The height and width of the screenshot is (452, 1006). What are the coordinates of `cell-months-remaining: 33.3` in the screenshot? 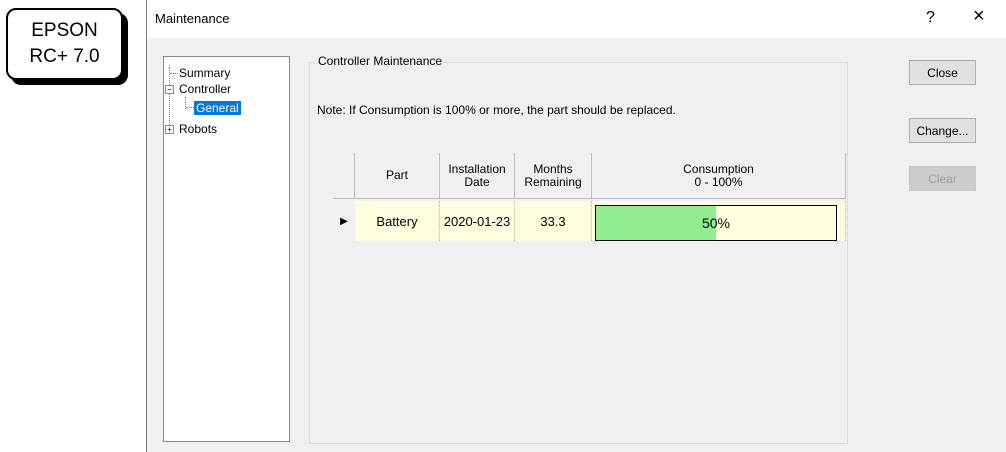 It's located at (553, 221).